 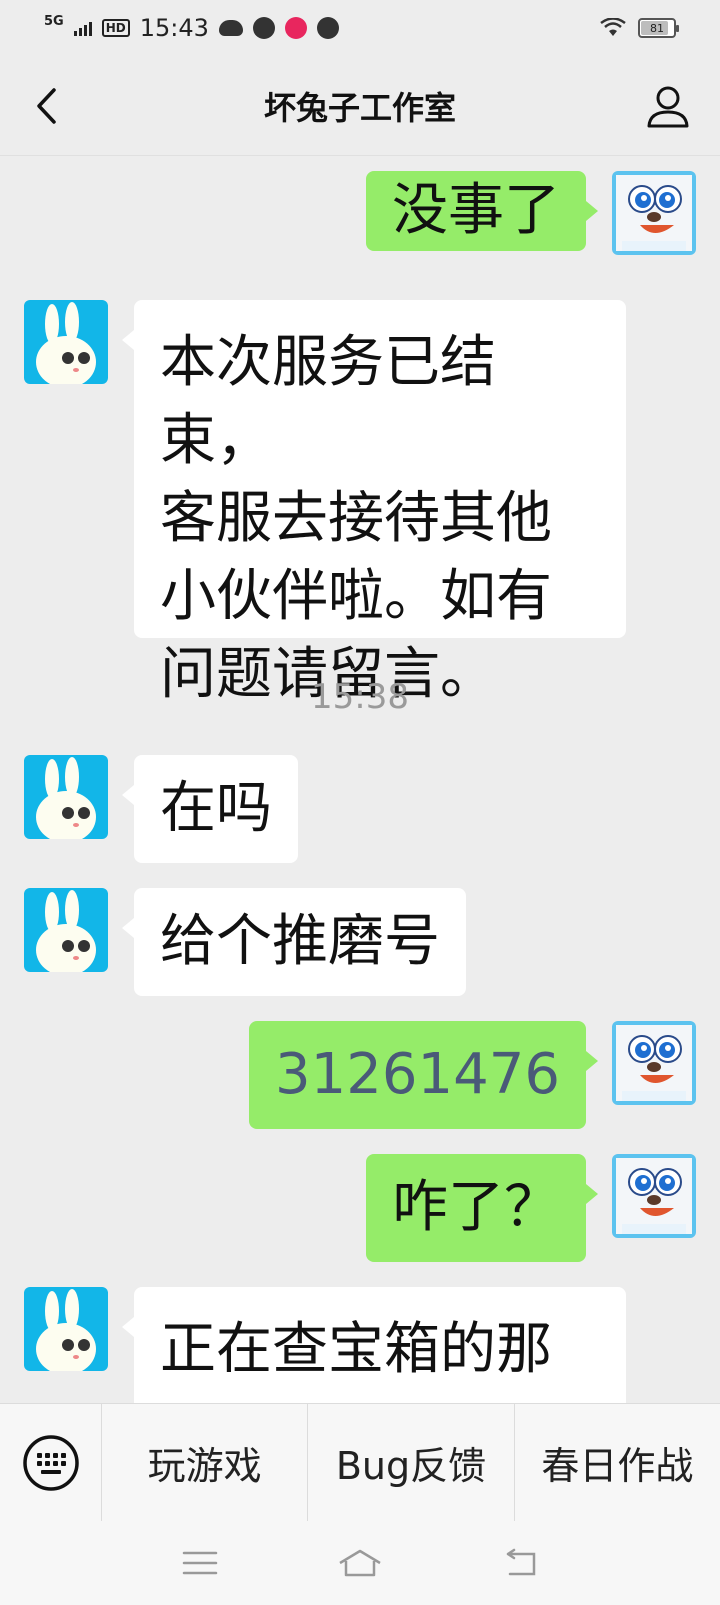 I want to click on back-button, so click(x=46, y=106).